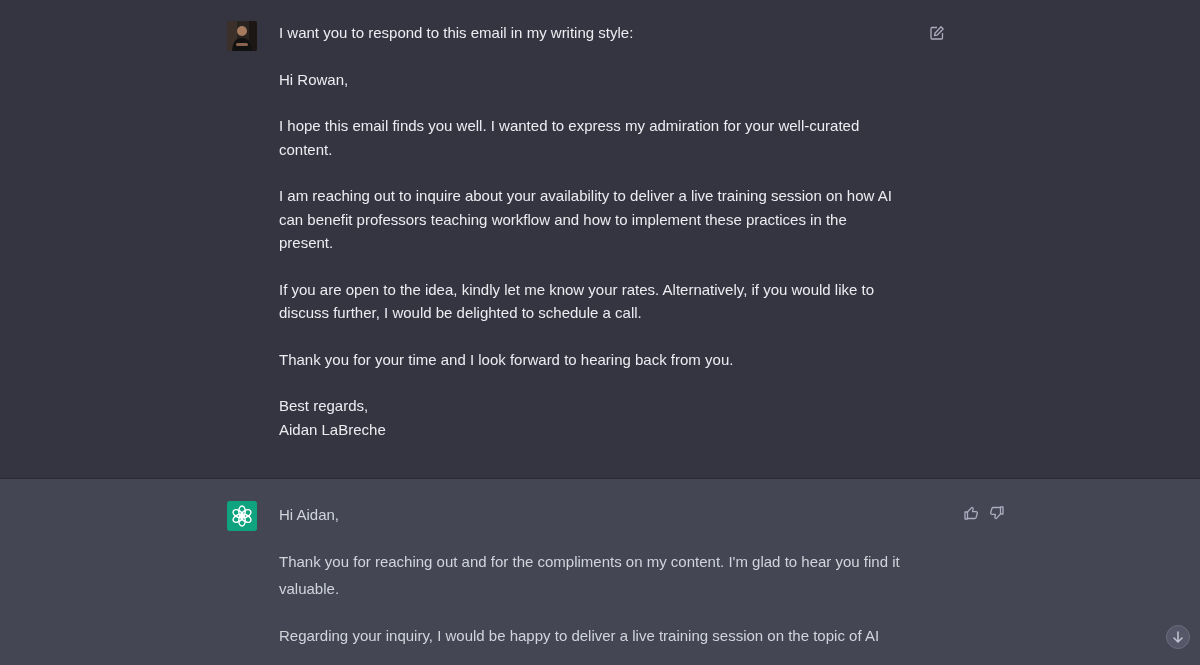  I want to click on message-text: Thank you for reaching out and for the compliments on my content. I'm glad to hear you find it valuable., so click(590, 575).